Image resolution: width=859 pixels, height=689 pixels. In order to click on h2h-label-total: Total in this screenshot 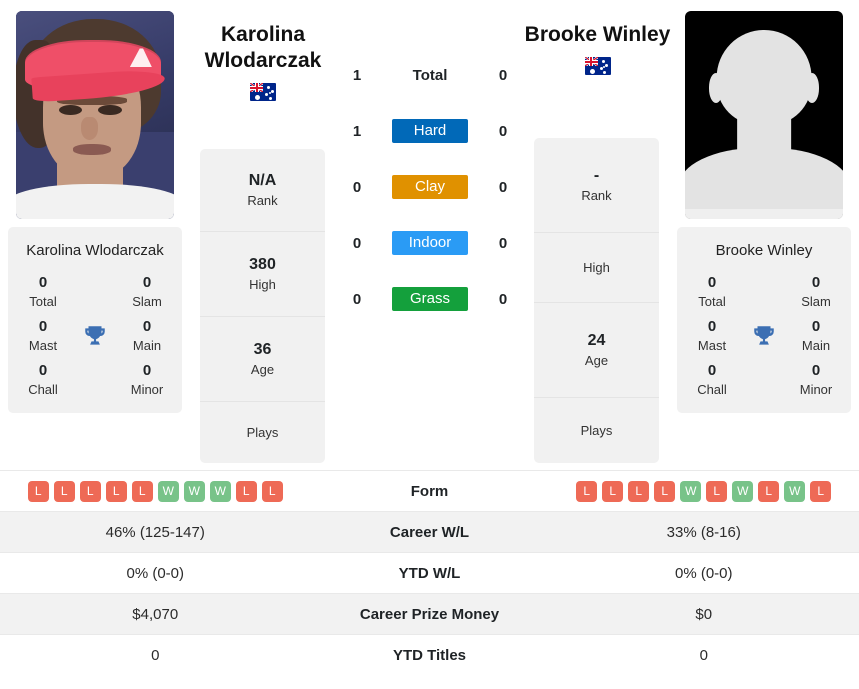, I will do `click(430, 75)`.